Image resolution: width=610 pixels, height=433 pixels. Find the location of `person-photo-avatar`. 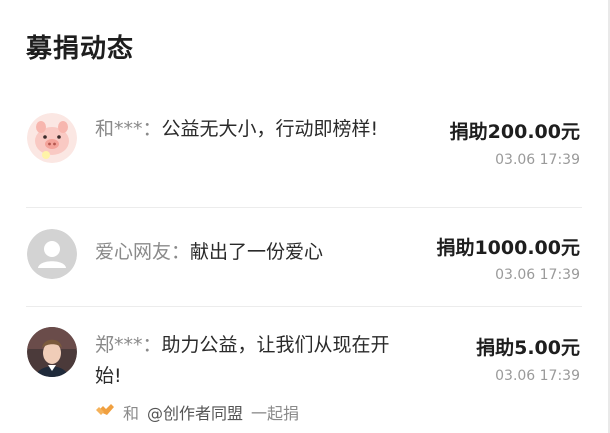

person-photo-avatar is located at coordinates (52, 352).